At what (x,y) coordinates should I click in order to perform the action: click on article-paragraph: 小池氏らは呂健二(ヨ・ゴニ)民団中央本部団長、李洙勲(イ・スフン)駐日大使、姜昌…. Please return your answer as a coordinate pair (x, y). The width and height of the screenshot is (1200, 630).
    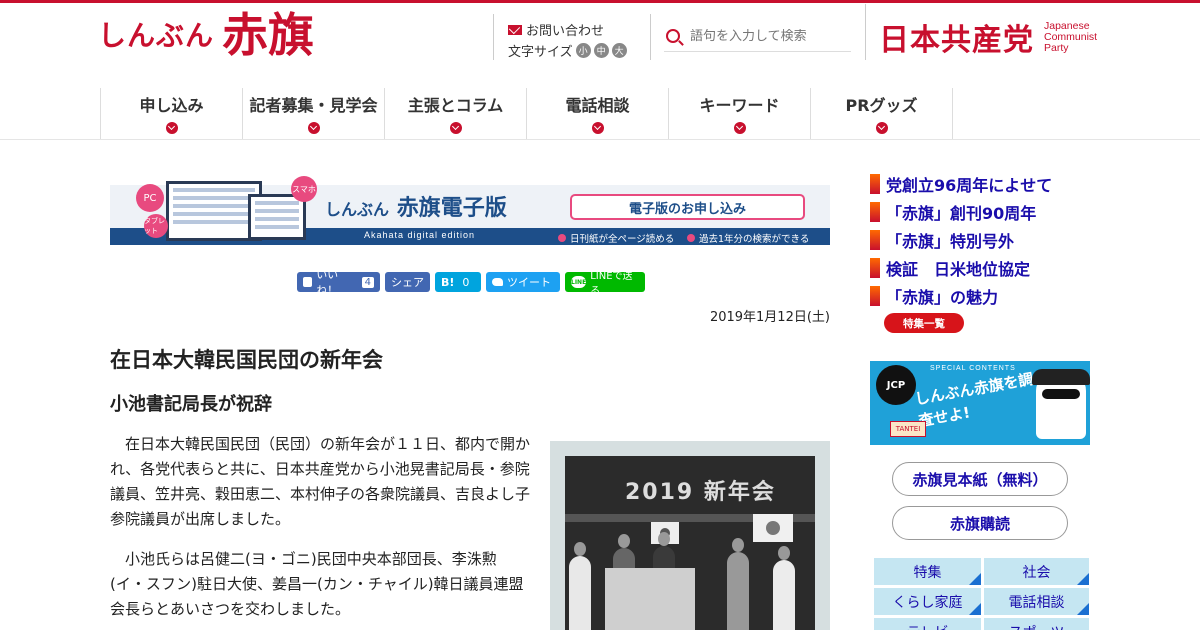
    Looking at the image, I should click on (317, 584).